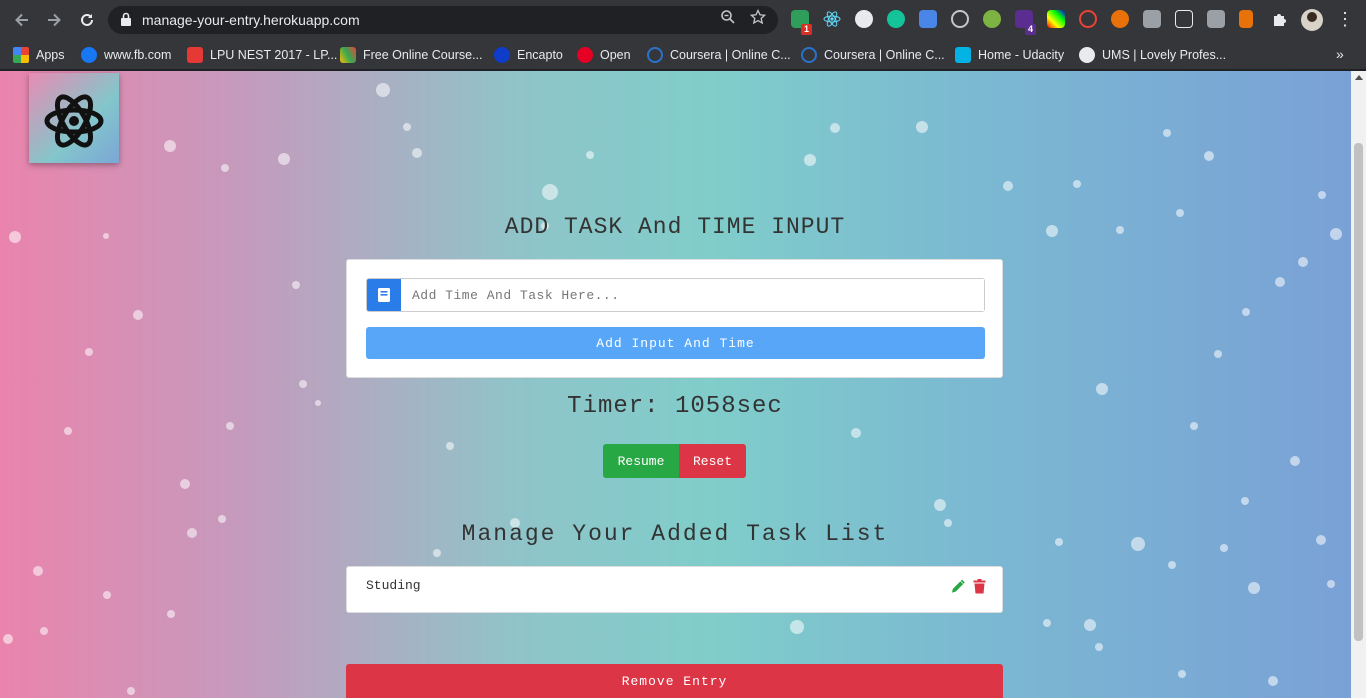 This screenshot has width=1366, height=698. I want to click on pinterest-icon, so click(585, 55).